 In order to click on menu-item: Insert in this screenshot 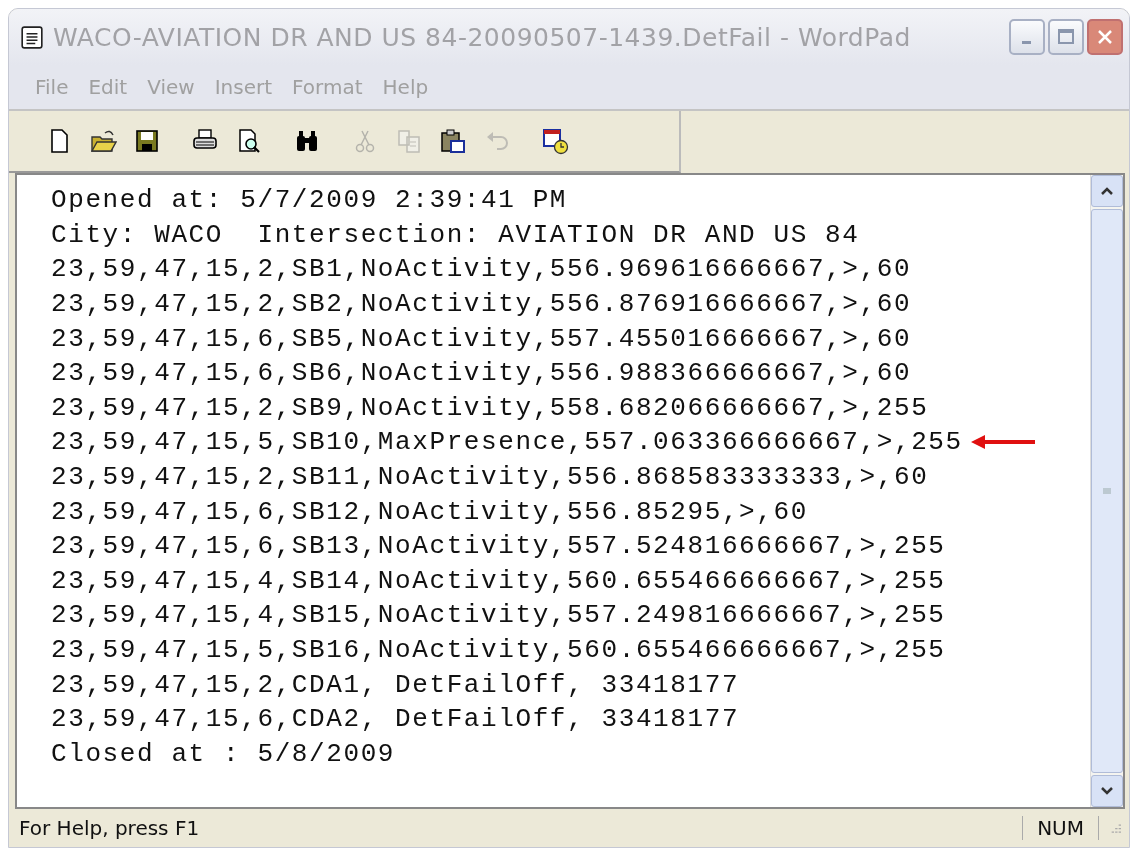, I will do `click(243, 87)`.